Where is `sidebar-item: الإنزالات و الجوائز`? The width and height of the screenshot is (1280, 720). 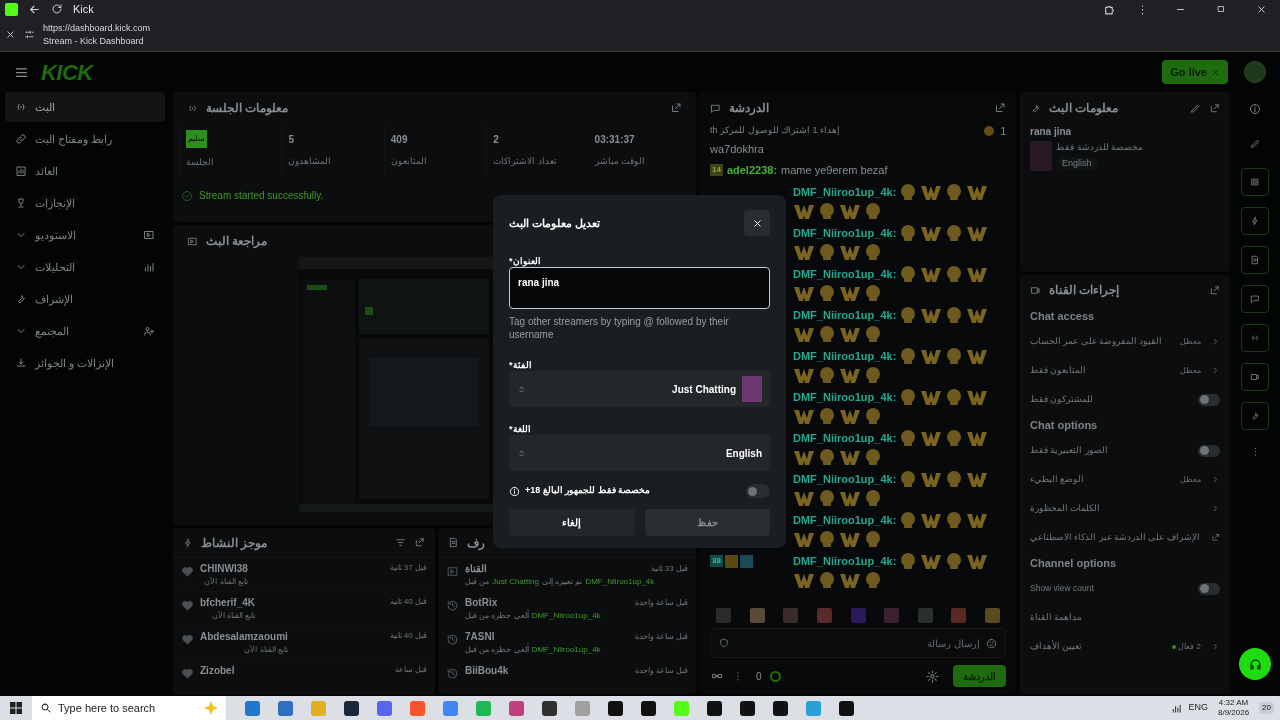
sidebar-item: الإنزالات و الجوائز is located at coordinates (85, 363).